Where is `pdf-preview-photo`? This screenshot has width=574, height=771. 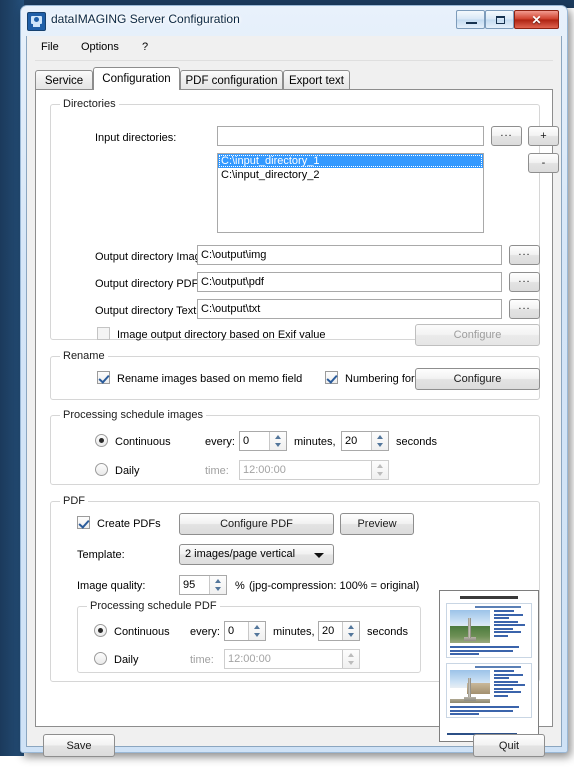 pdf-preview-photo is located at coordinates (470, 686).